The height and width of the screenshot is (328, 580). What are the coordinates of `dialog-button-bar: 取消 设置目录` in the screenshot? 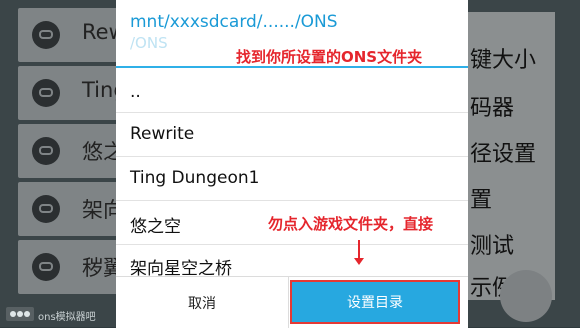 It's located at (292, 302).